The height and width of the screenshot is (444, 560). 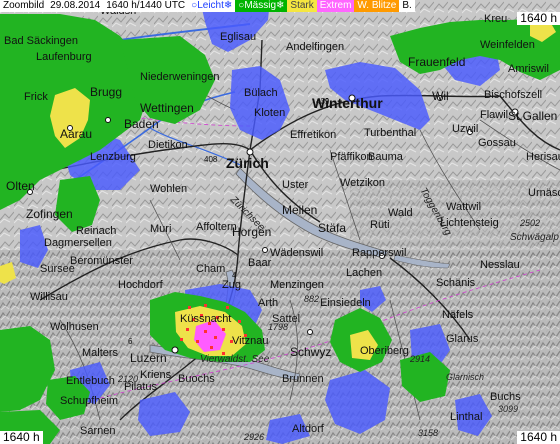 I want to click on label-flawil: Flawil, so click(x=494, y=115).